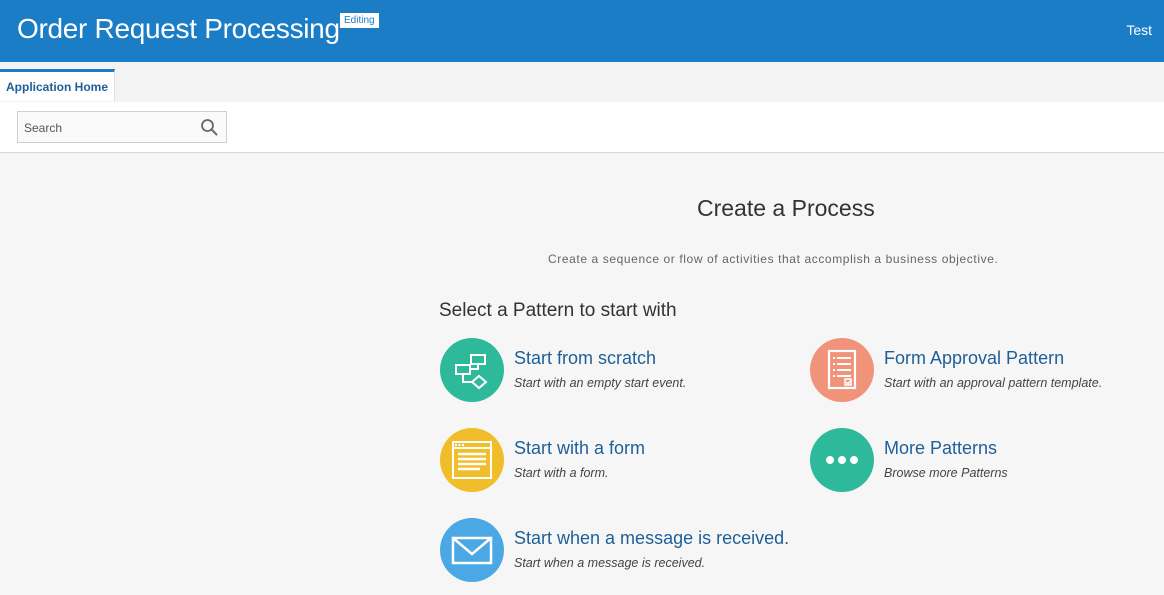 The image size is (1164, 595). Describe the element at coordinates (359, 20) in the screenshot. I see `editing-badge: Editing` at that location.